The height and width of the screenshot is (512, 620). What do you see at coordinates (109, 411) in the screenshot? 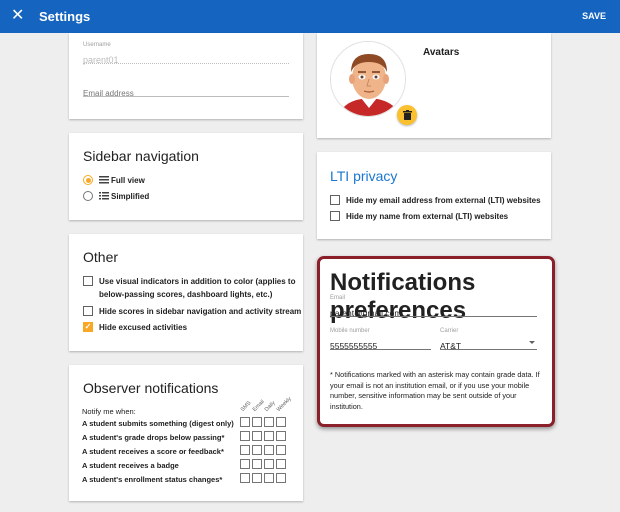
I see `notify-me-label: Notify me when:` at bounding box center [109, 411].